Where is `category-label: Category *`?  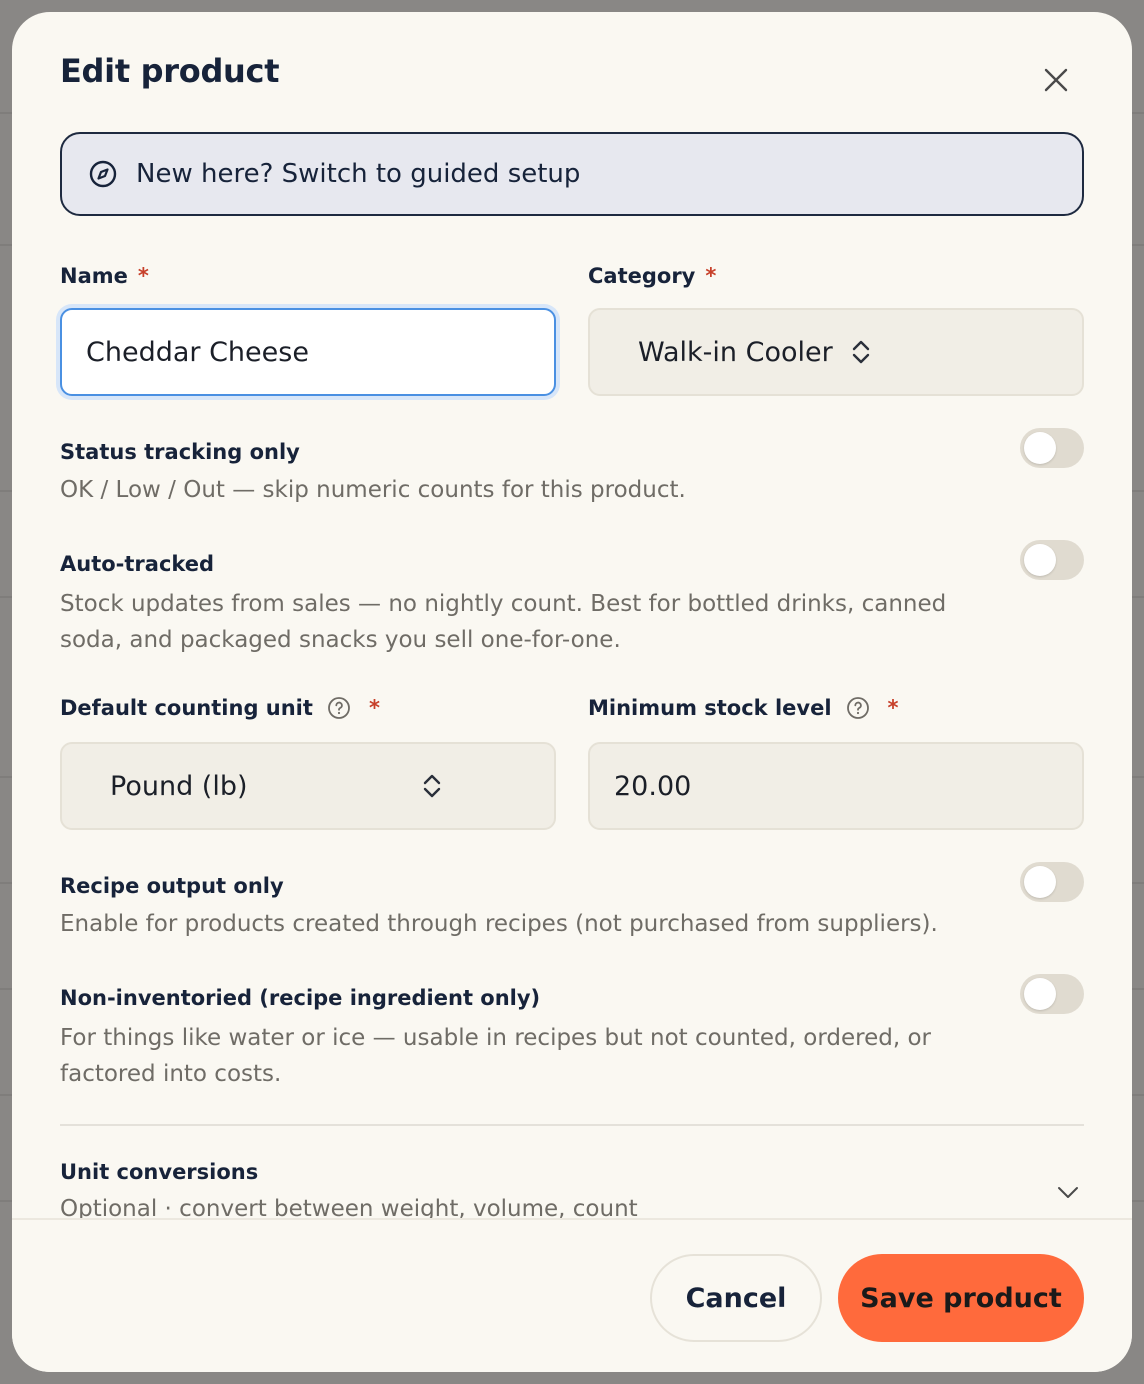
category-label: Category * is located at coordinates (652, 276).